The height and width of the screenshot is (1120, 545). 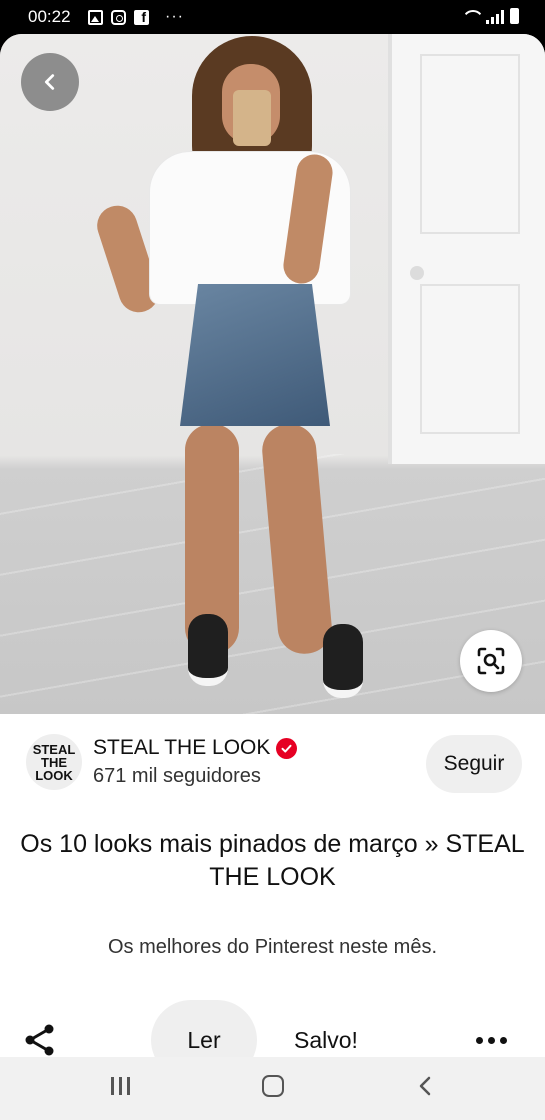 What do you see at coordinates (272, 1028) in the screenshot?
I see `action-bar: Ler Salvo!` at bounding box center [272, 1028].